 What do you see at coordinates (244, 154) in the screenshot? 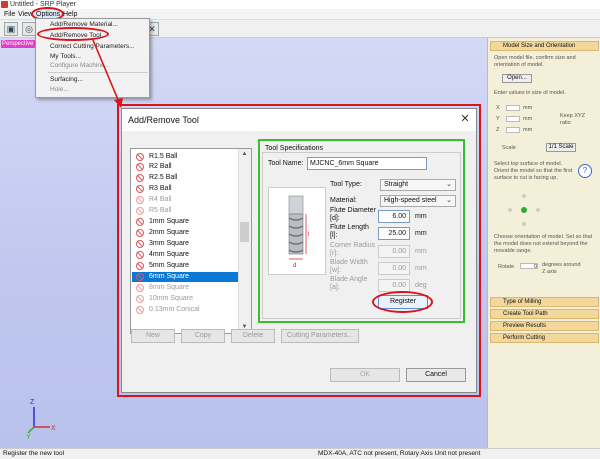
I see `scroll-up-icon: ▲` at bounding box center [244, 154].